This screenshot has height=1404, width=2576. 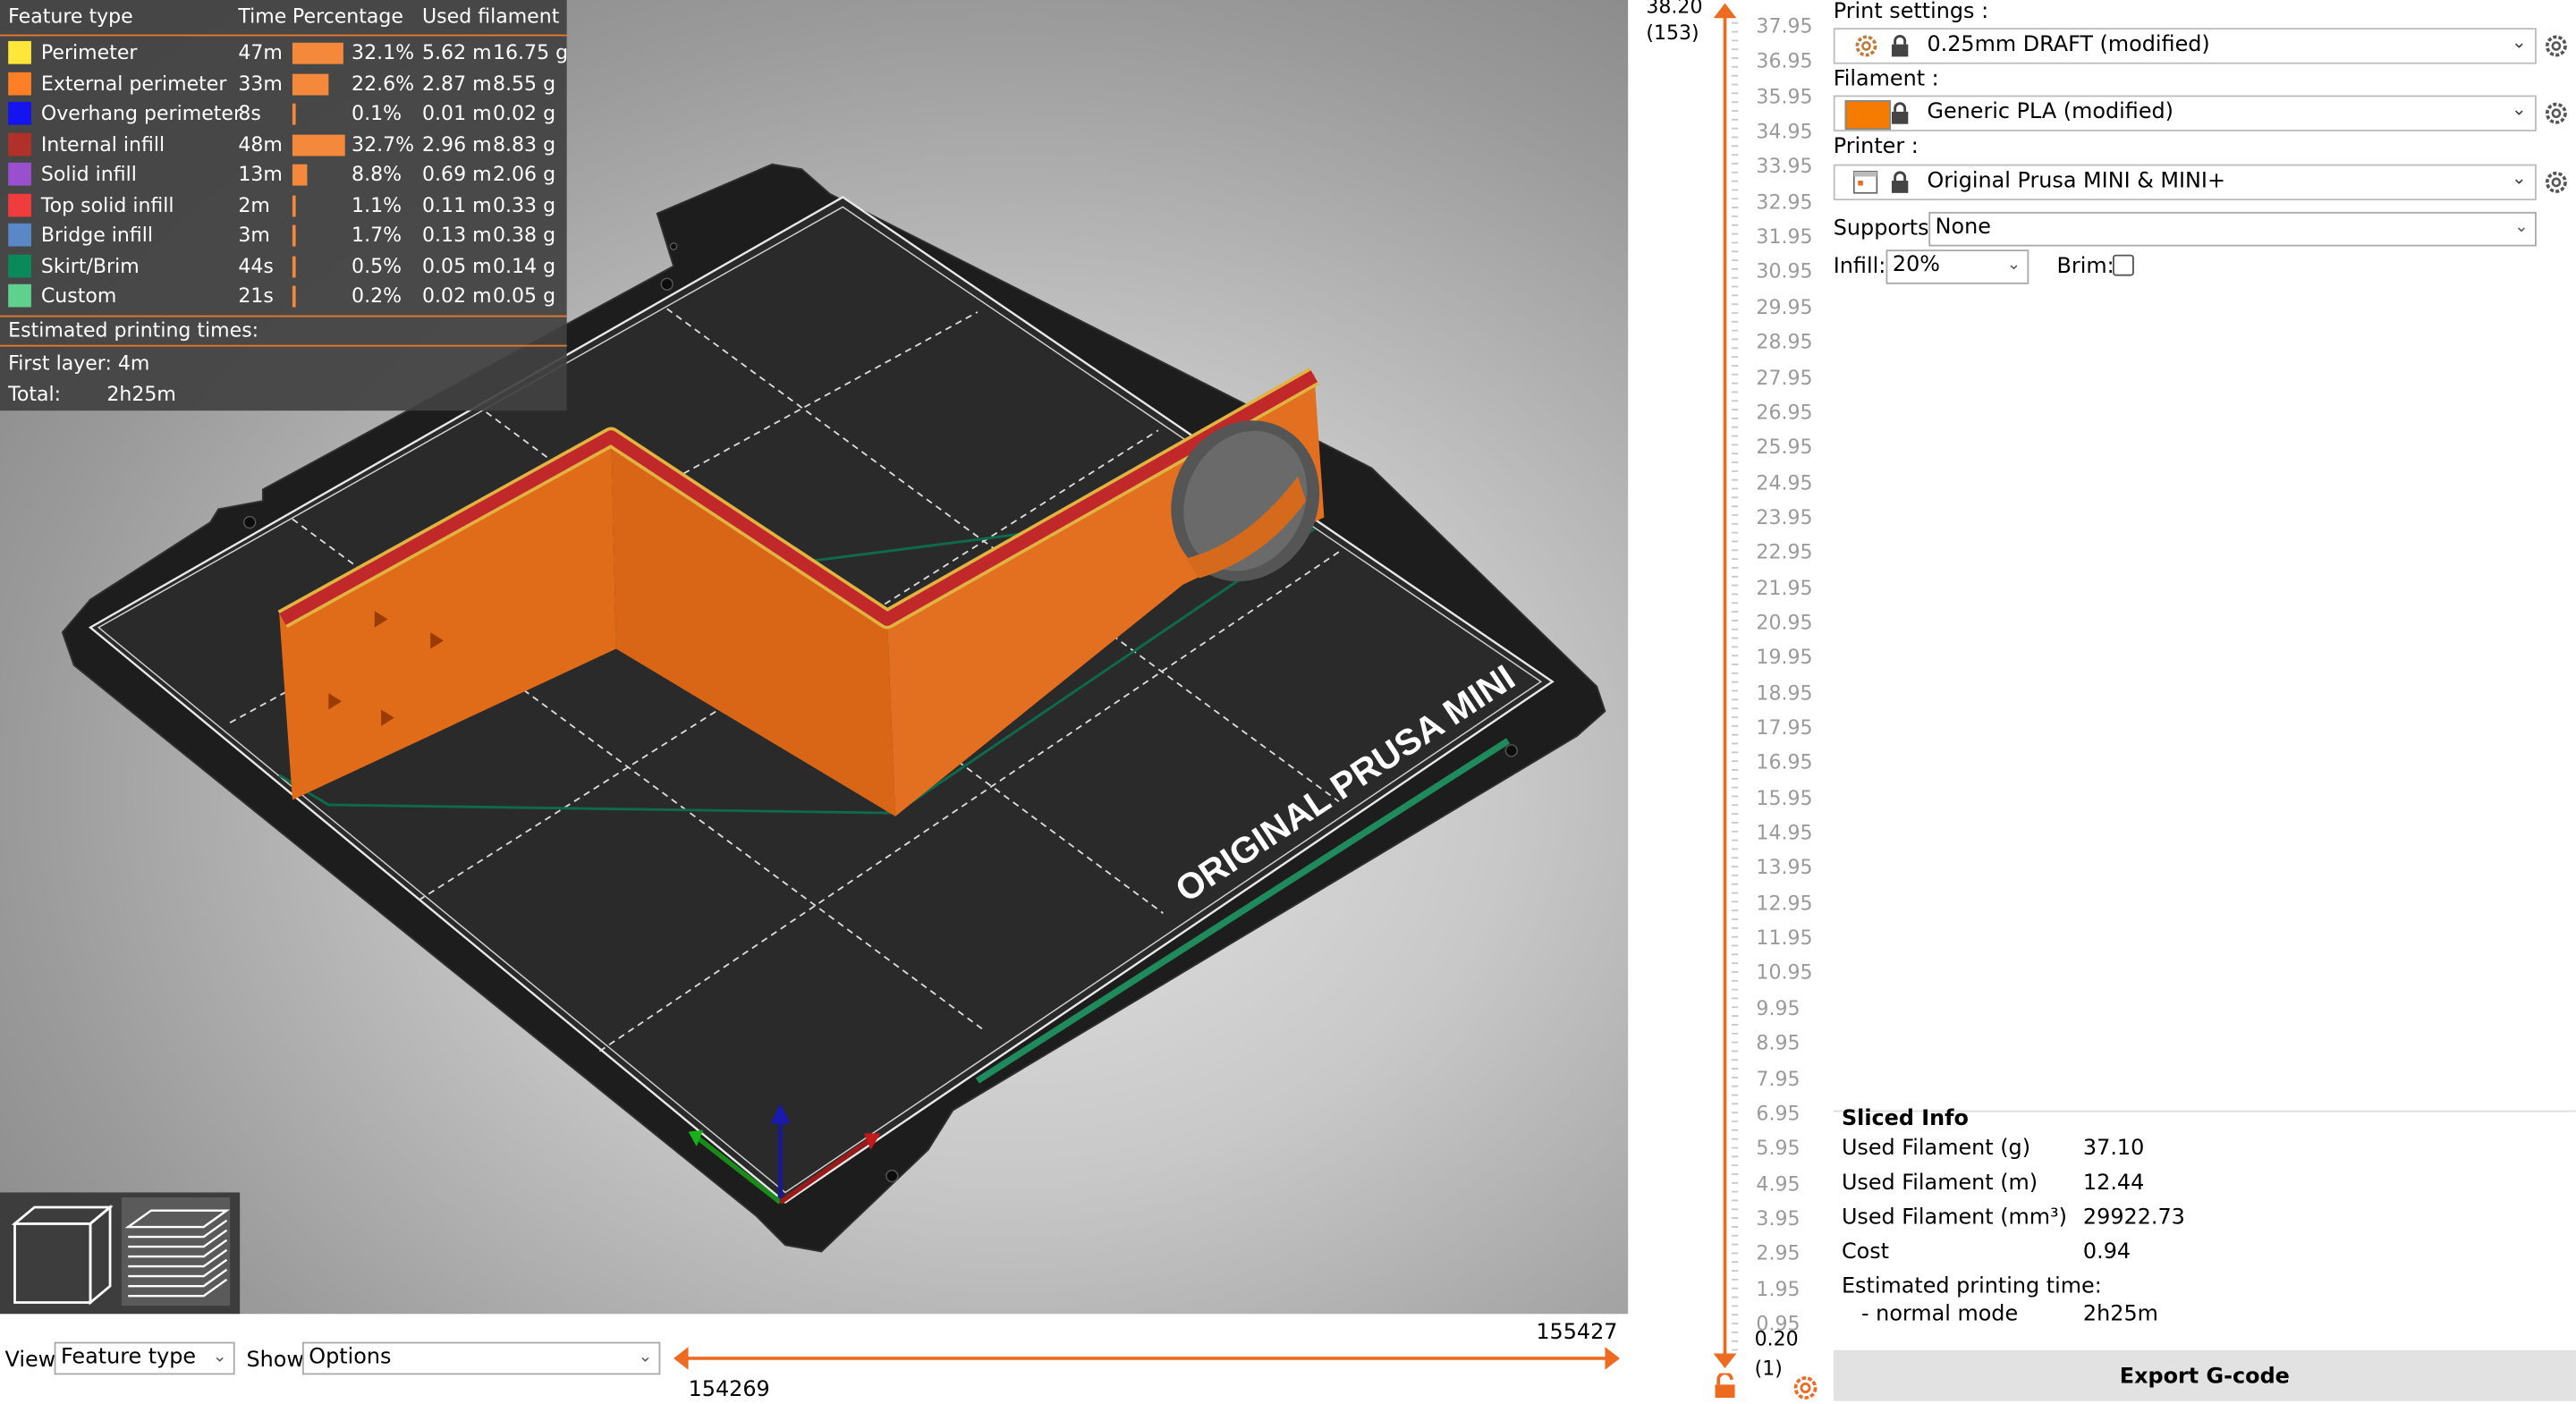 What do you see at coordinates (1784, 763) in the screenshot?
I see `layer-tick-label: 16.95` at bounding box center [1784, 763].